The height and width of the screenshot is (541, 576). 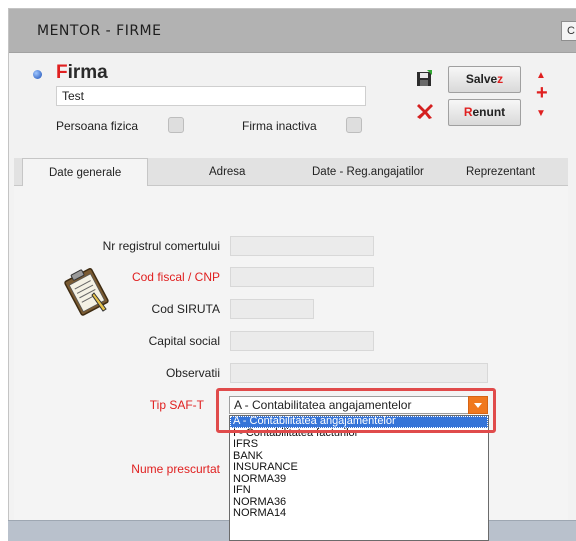 What do you see at coordinates (484, 79) in the screenshot?
I see `save-button: Salvez` at bounding box center [484, 79].